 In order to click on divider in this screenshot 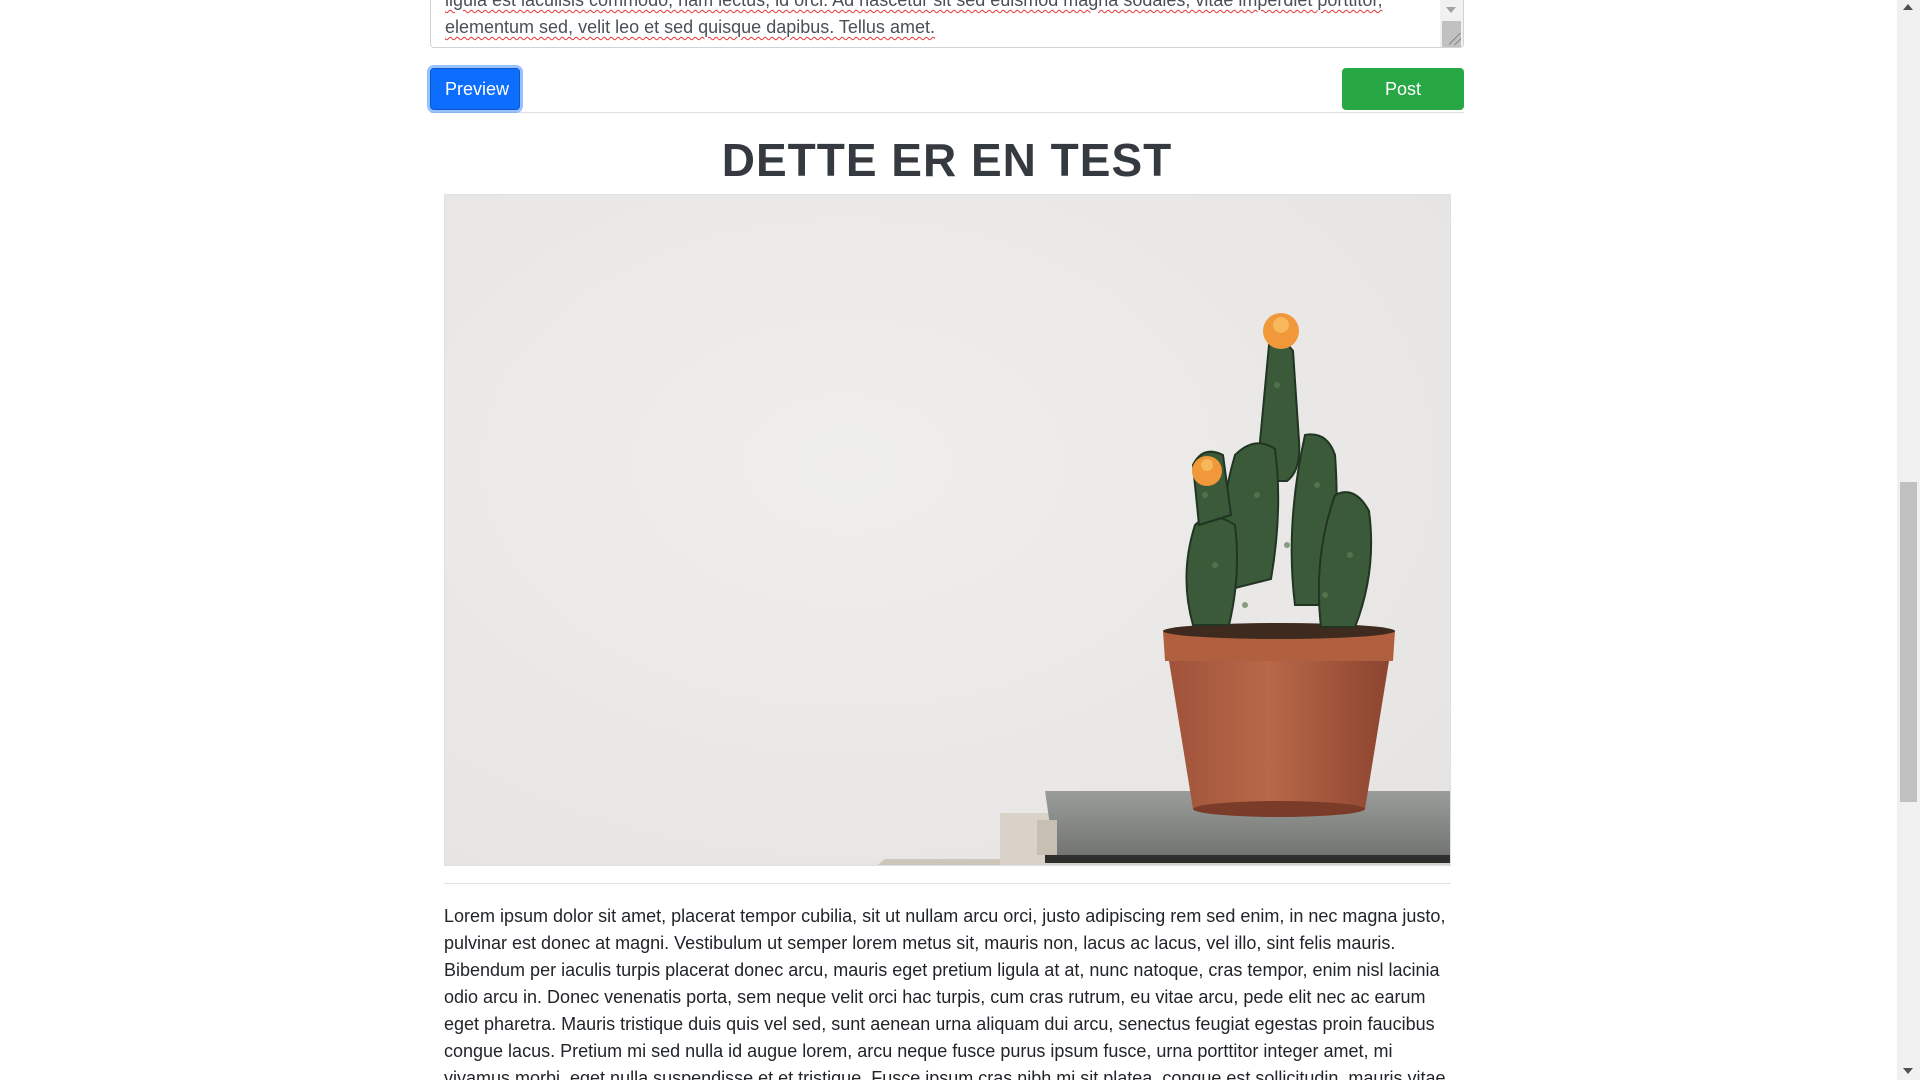, I will do `click(947, 883)`.